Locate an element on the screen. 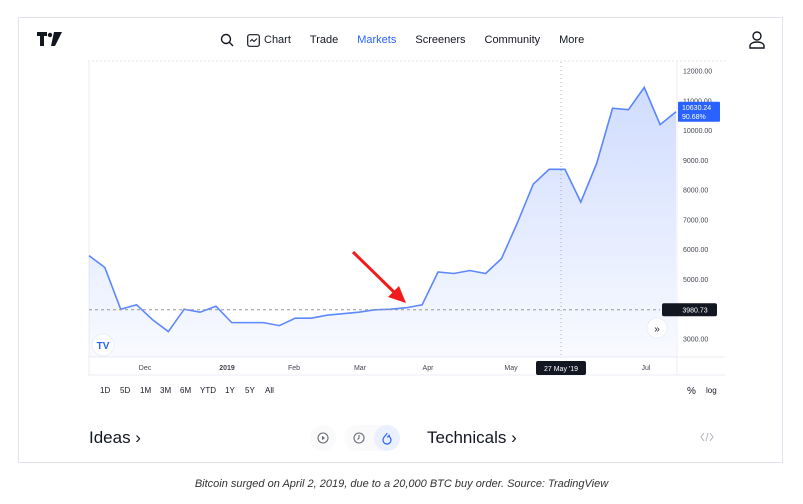 This screenshot has height=504, width=803. x-tick-label: May is located at coordinates (511, 368).